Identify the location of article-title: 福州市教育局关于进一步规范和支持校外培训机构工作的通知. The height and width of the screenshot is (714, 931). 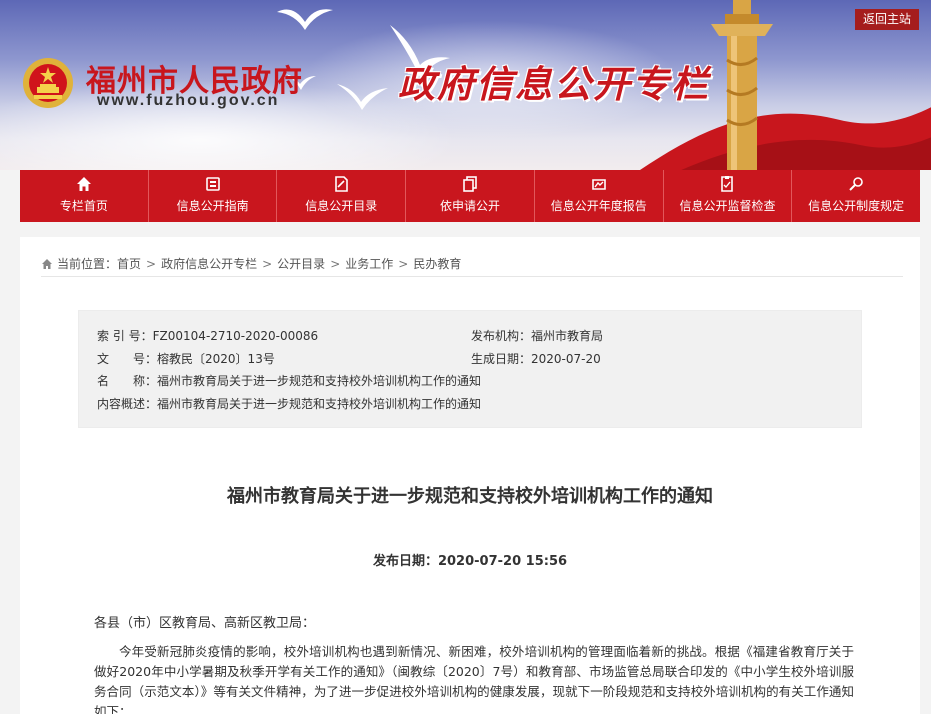
(470, 496).